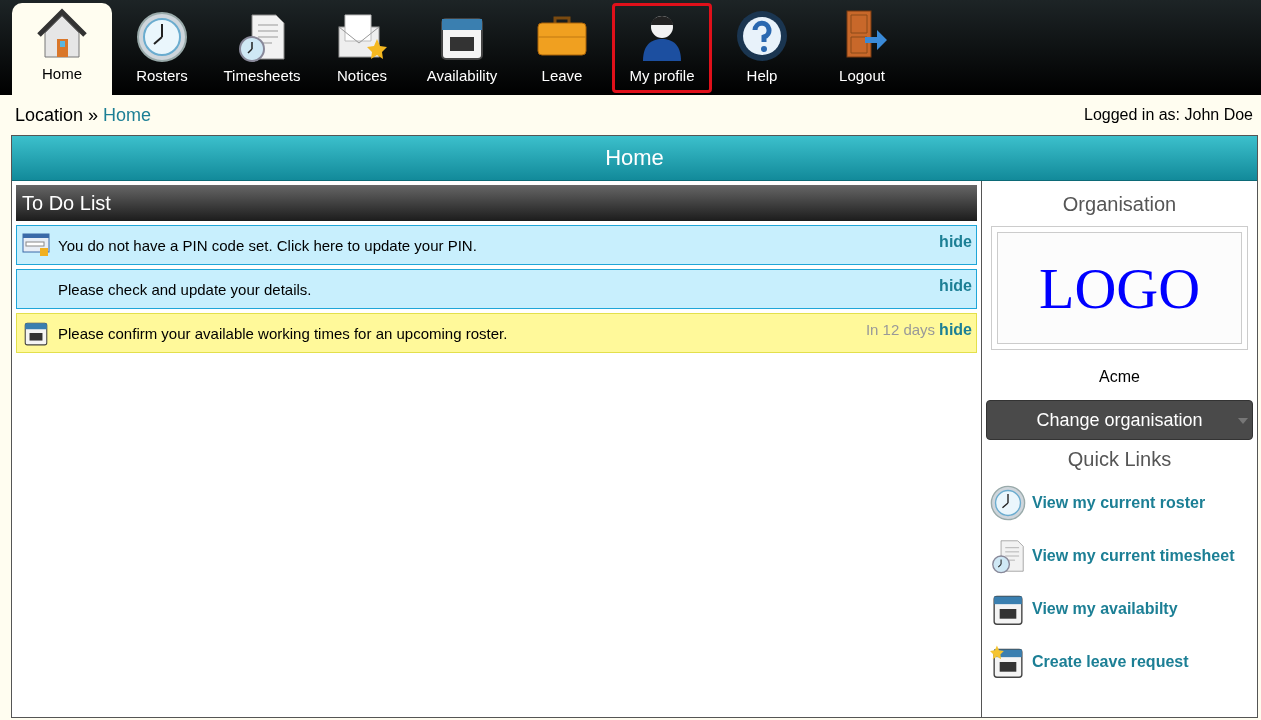 The image size is (1261, 720). What do you see at coordinates (462, 48) in the screenshot?
I see `nav-tab: Availability` at bounding box center [462, 48].